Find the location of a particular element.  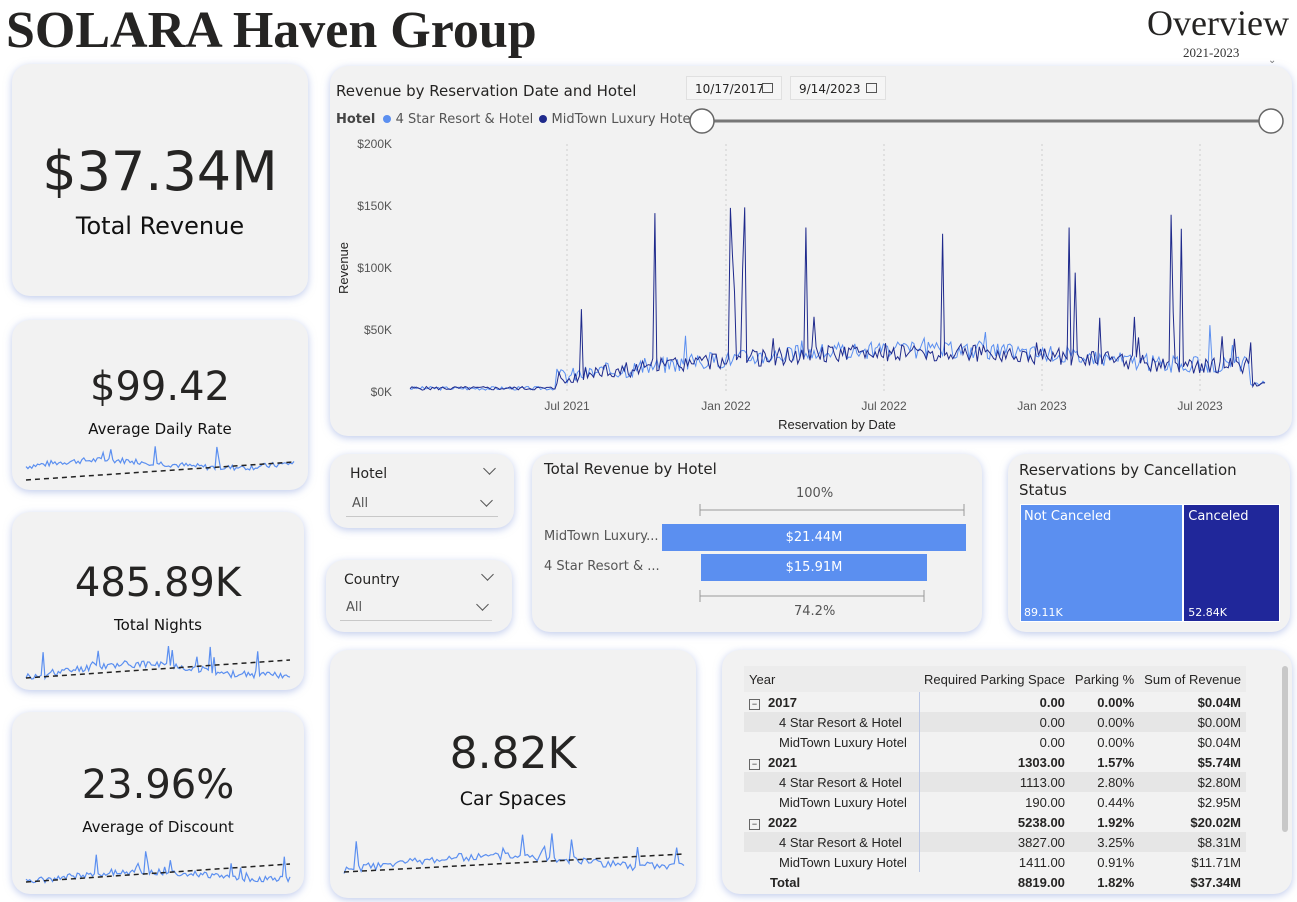

x-tick-label: Jul 2023 is located at coordinates (1200, 406).